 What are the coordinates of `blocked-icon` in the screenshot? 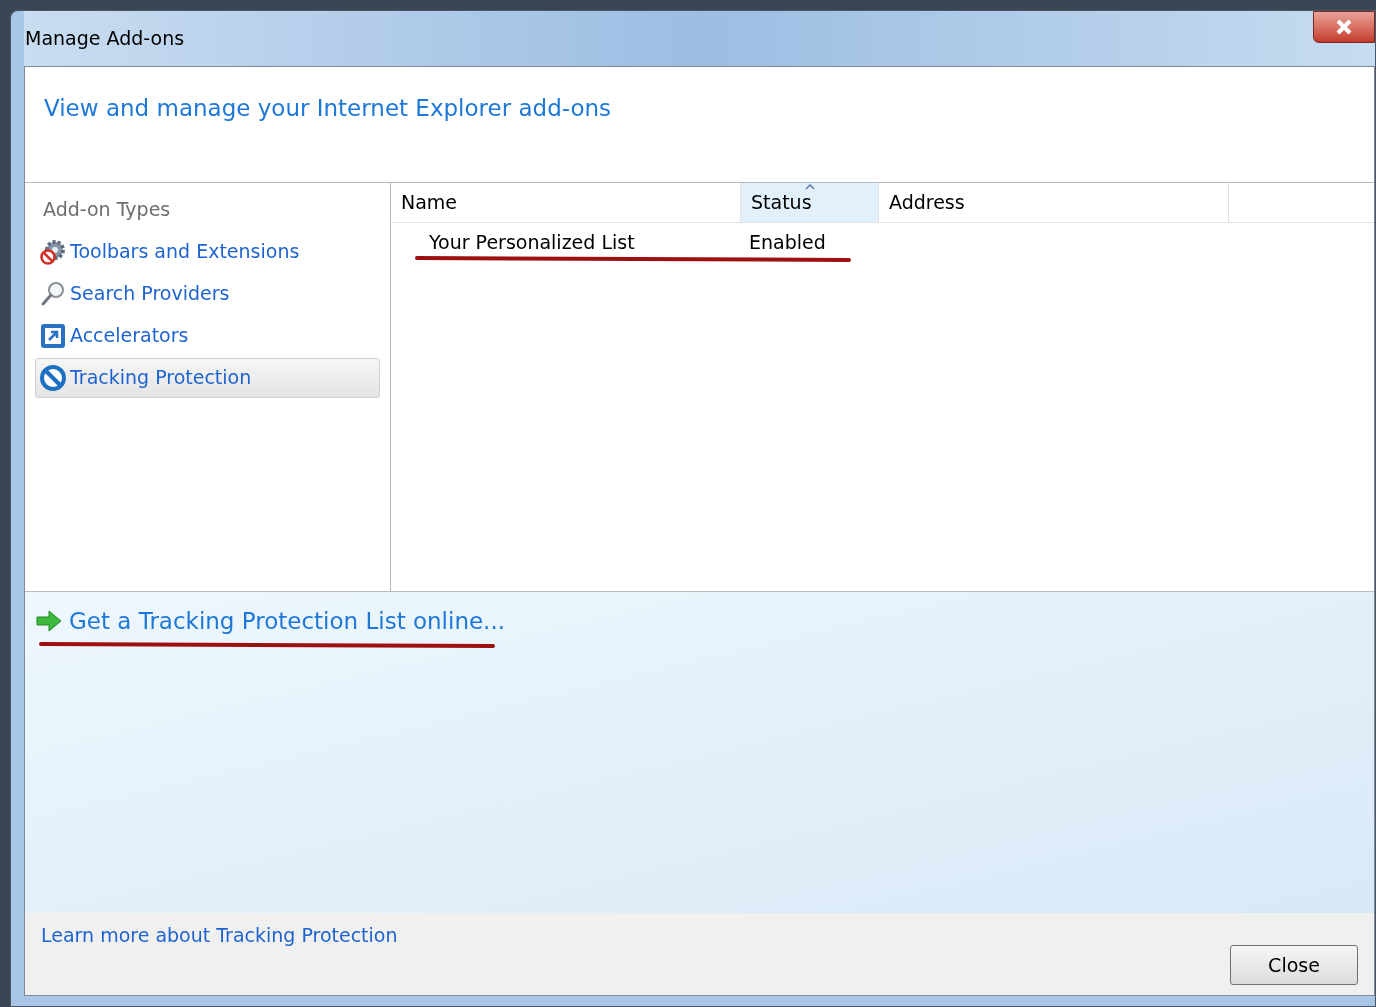 It's located at (53, 377).